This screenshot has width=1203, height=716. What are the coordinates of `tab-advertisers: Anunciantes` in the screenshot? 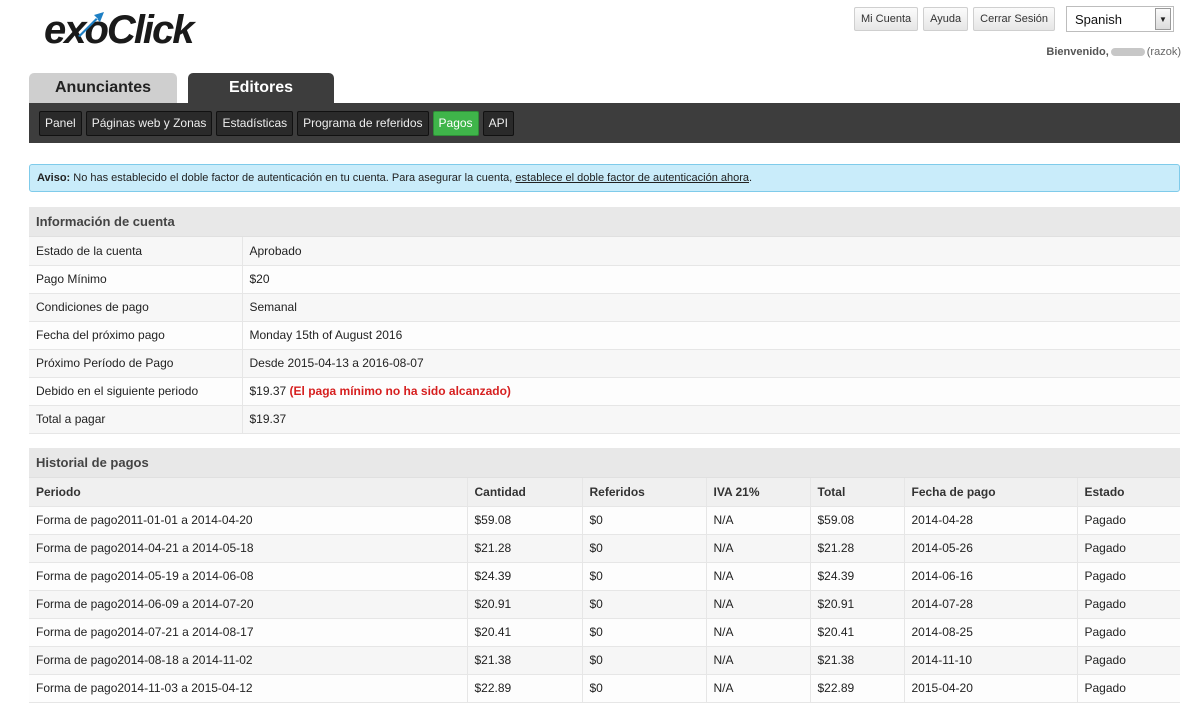 It's located at (103, 88).